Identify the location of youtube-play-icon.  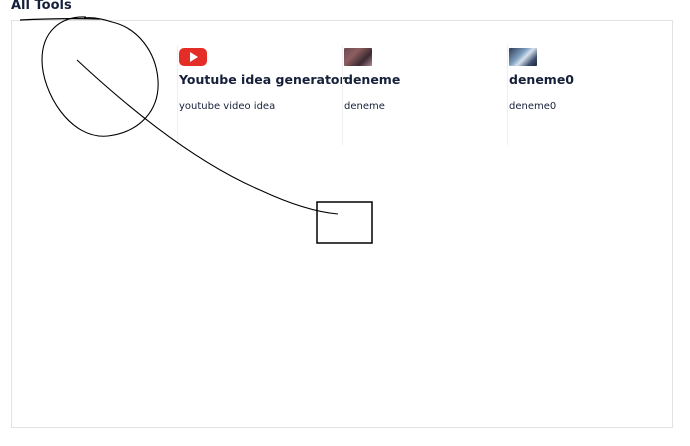
(193, 57).